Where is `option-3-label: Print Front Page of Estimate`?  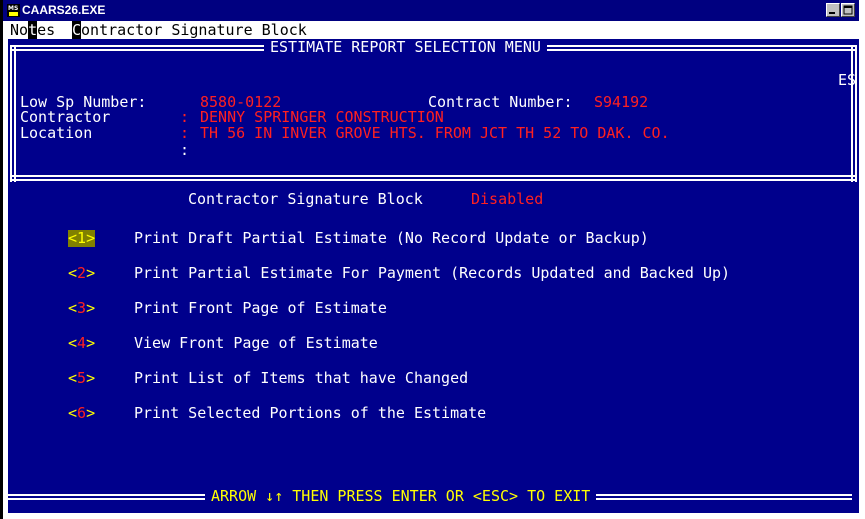 option-3-label: Print Front Page of Estimate is located at coordinates (260, 308).